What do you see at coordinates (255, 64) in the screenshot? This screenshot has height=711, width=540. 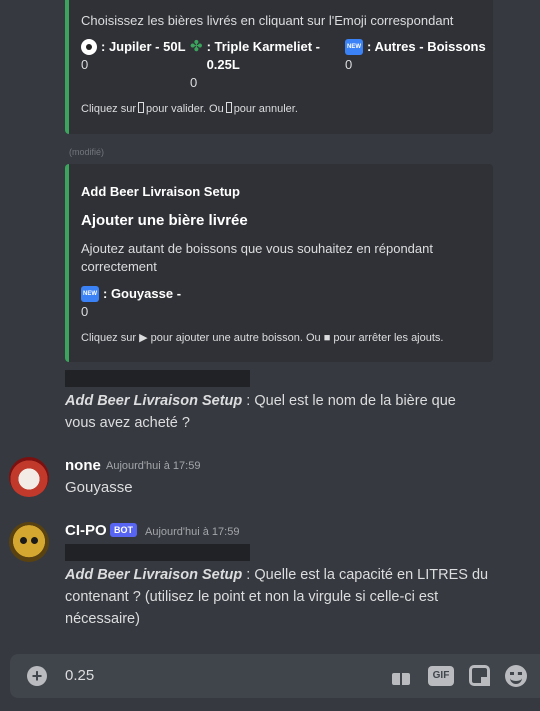 I see `embed-field-triple-karmeliet: ✤: Triple Karmeliet - 0.25L 0` at bounding box center [255, 64].